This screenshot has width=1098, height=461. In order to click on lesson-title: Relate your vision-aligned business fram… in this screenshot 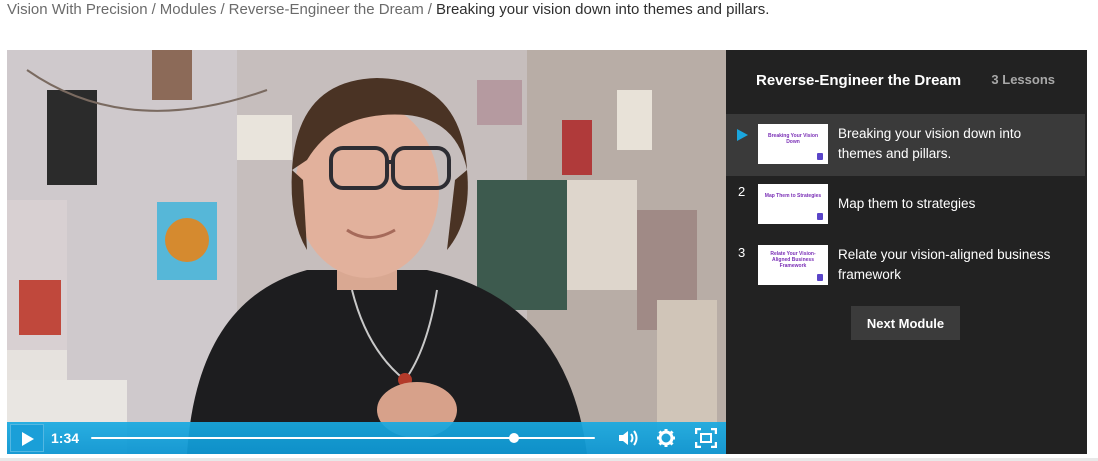, I will do `click(944, 264)`.